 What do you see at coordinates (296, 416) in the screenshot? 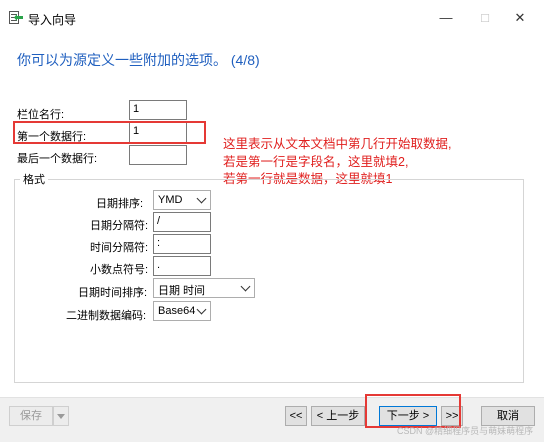
I see `first-step-button: <<` at bounding box center [296, 416].